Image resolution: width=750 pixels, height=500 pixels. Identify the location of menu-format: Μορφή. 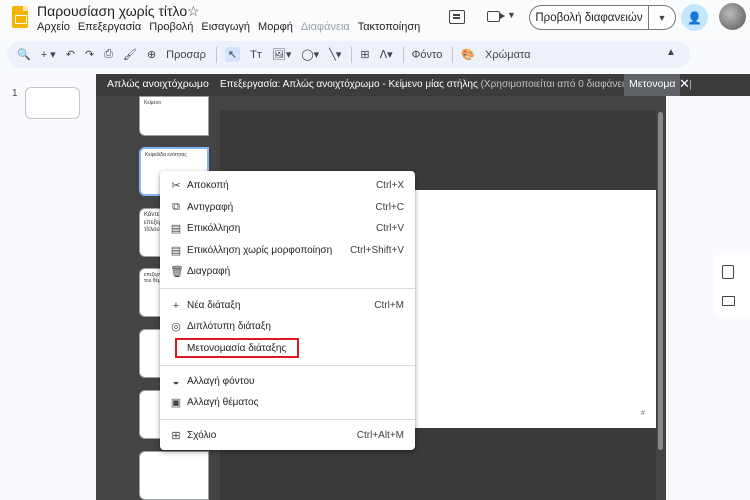
(275, 27).